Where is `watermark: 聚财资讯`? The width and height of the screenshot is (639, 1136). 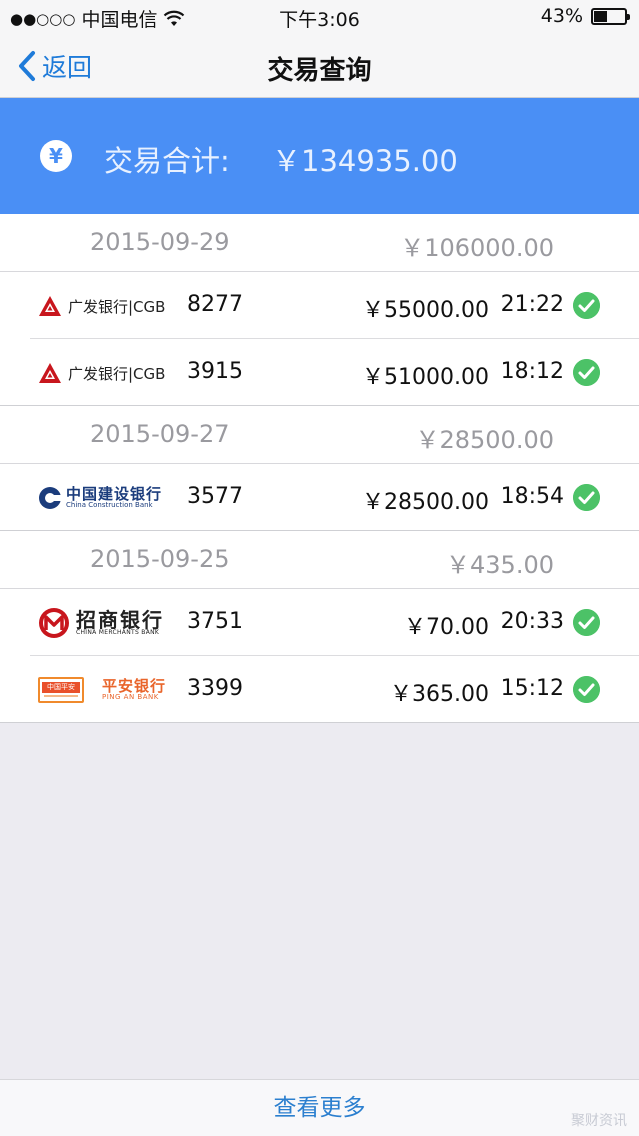 watermark: 聚财资讯 is located at coordinates (599, 1121).